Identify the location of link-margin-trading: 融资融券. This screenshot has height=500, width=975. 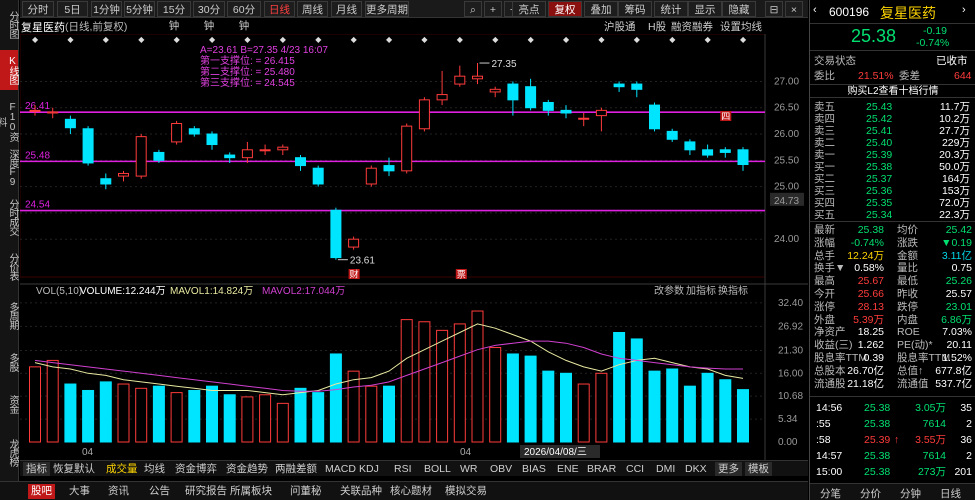
(692, 26).